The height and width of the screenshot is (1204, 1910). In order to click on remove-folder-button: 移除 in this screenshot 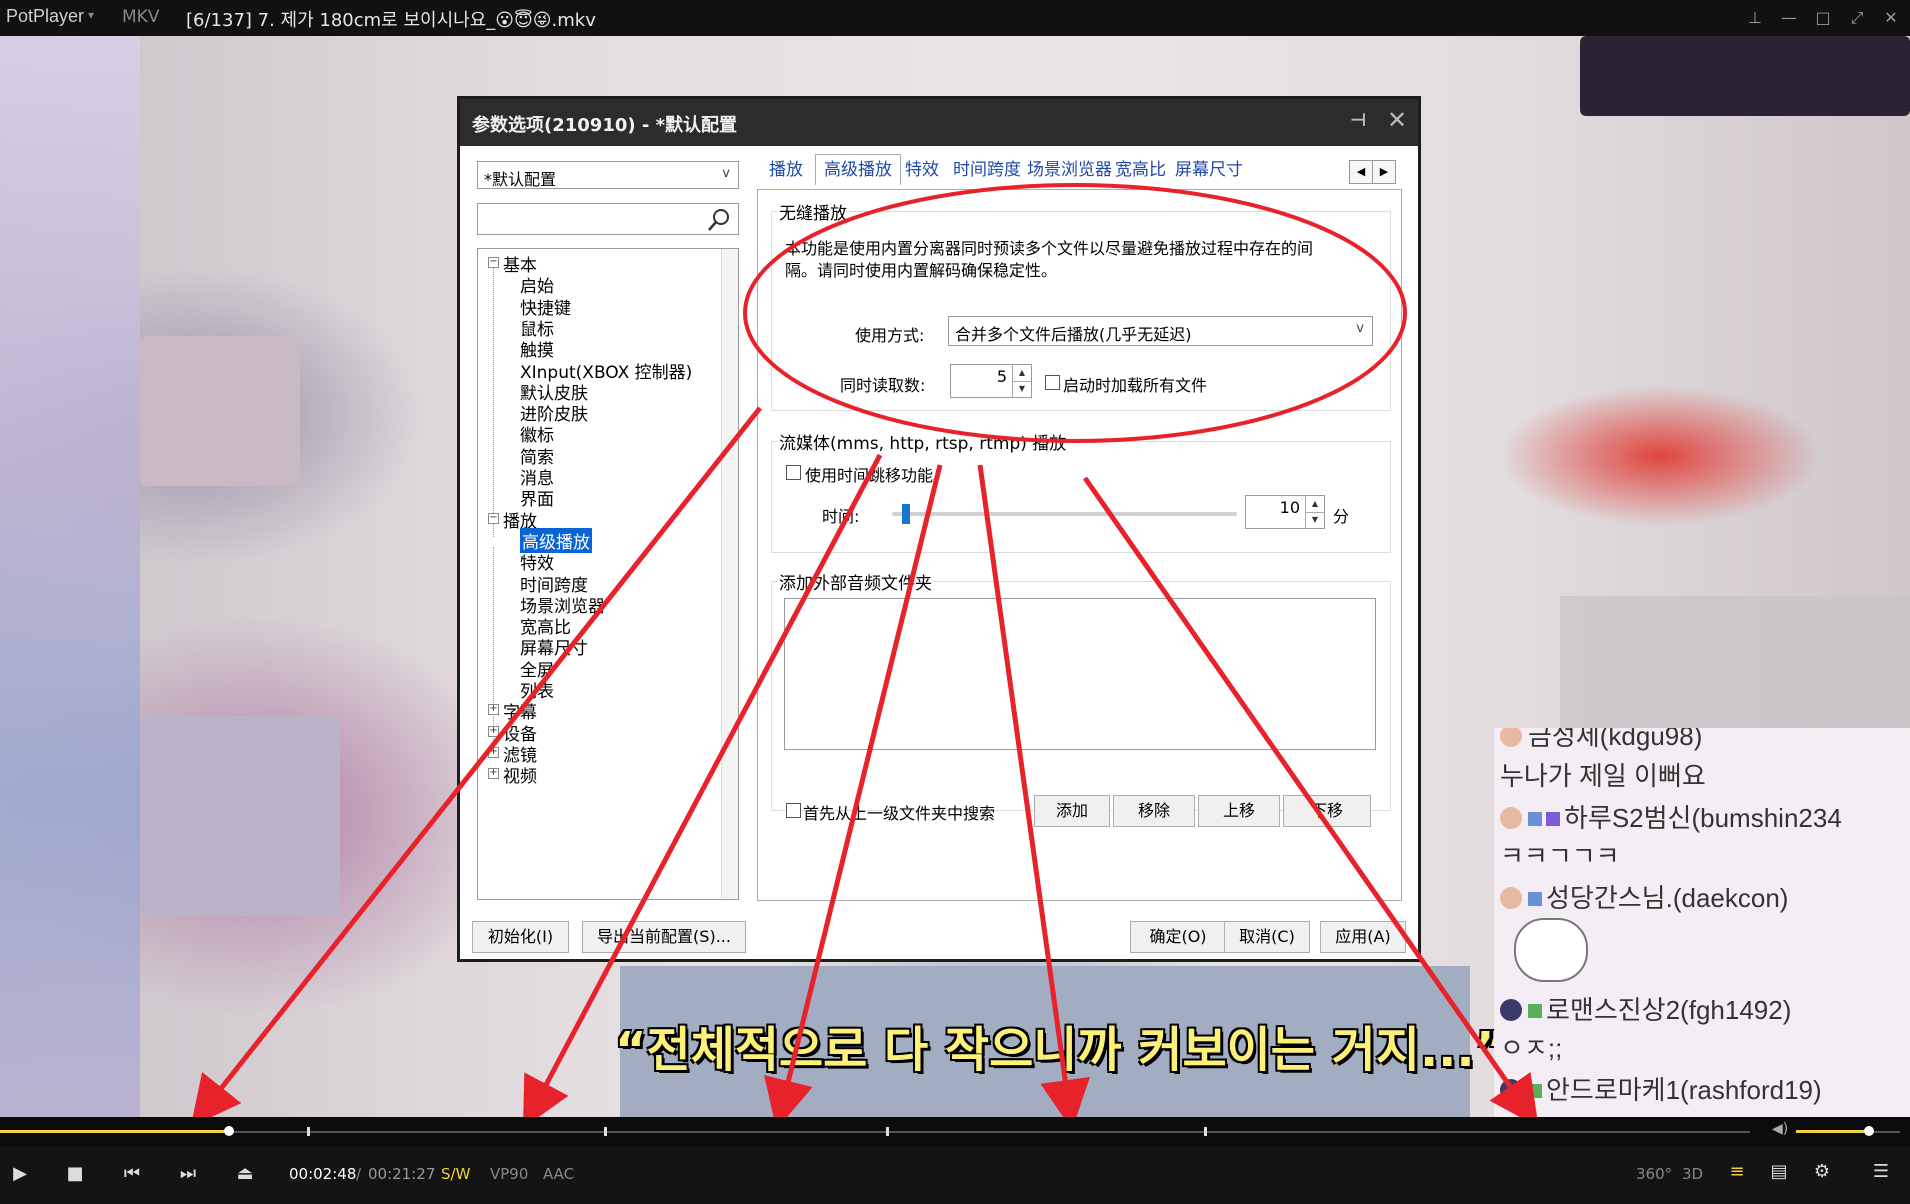, I will do `click(1154, 811)`.